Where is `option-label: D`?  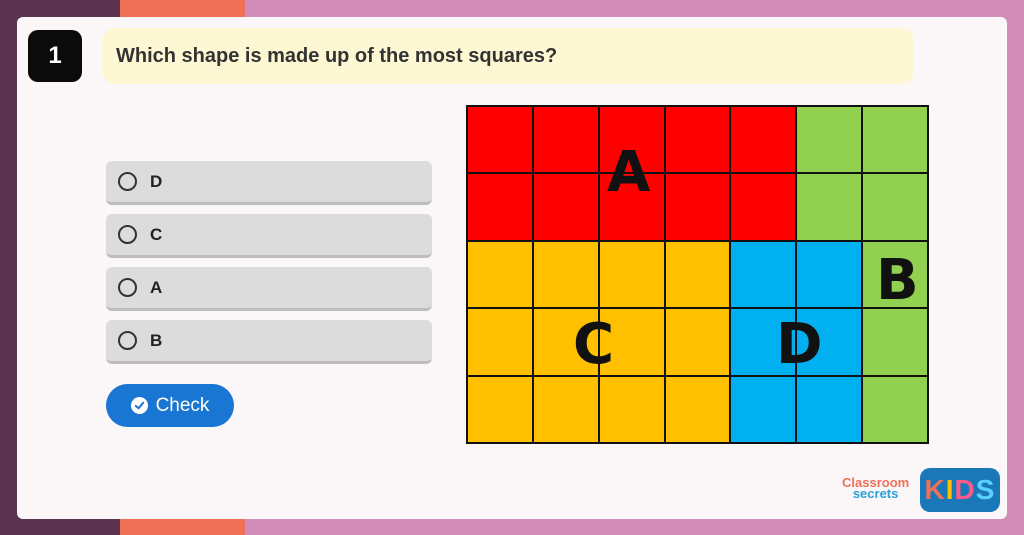
option-label: D is located at coordinates (156, 181).